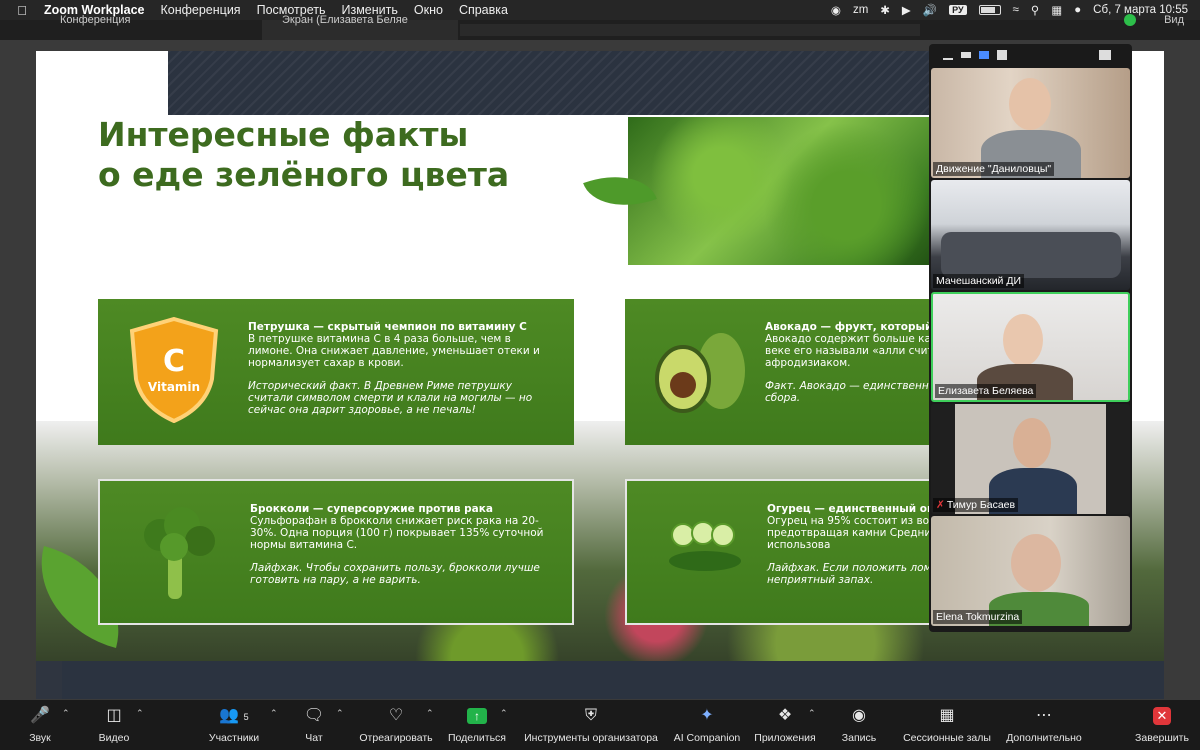 This screenshot has width=1200, height=750. I want to click on volume-icon: 🔊, so click(930, 10).